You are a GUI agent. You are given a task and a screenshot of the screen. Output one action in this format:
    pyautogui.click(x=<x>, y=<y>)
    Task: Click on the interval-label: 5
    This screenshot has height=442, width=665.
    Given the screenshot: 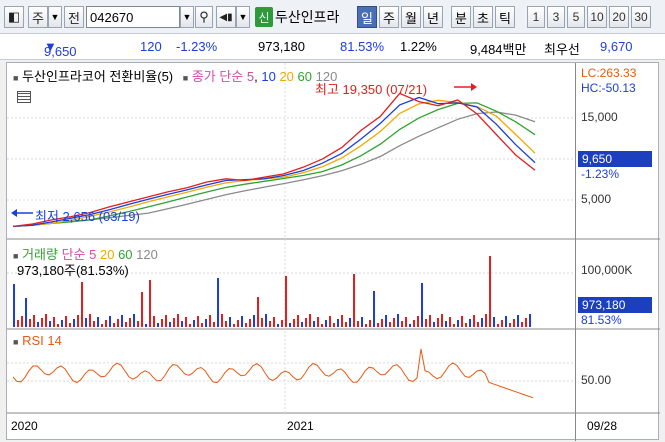 What is the action you would take?
    pyautogui.click(x=576, y=17)
    